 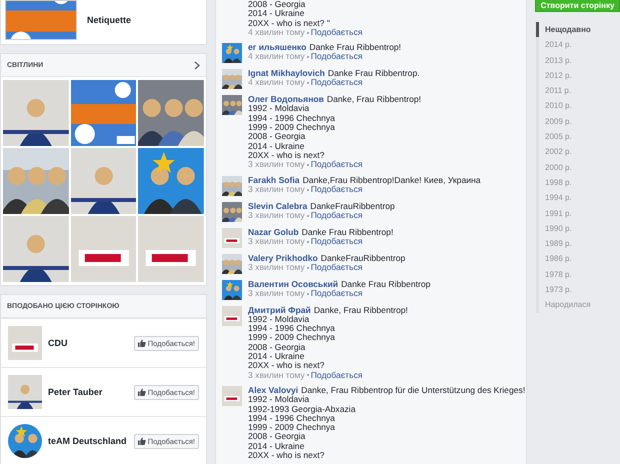 What do you see at coordinates (578, 30) in the screenshot?
I see `timeline-item: Нещодавно` at bounding box center [578, 30].